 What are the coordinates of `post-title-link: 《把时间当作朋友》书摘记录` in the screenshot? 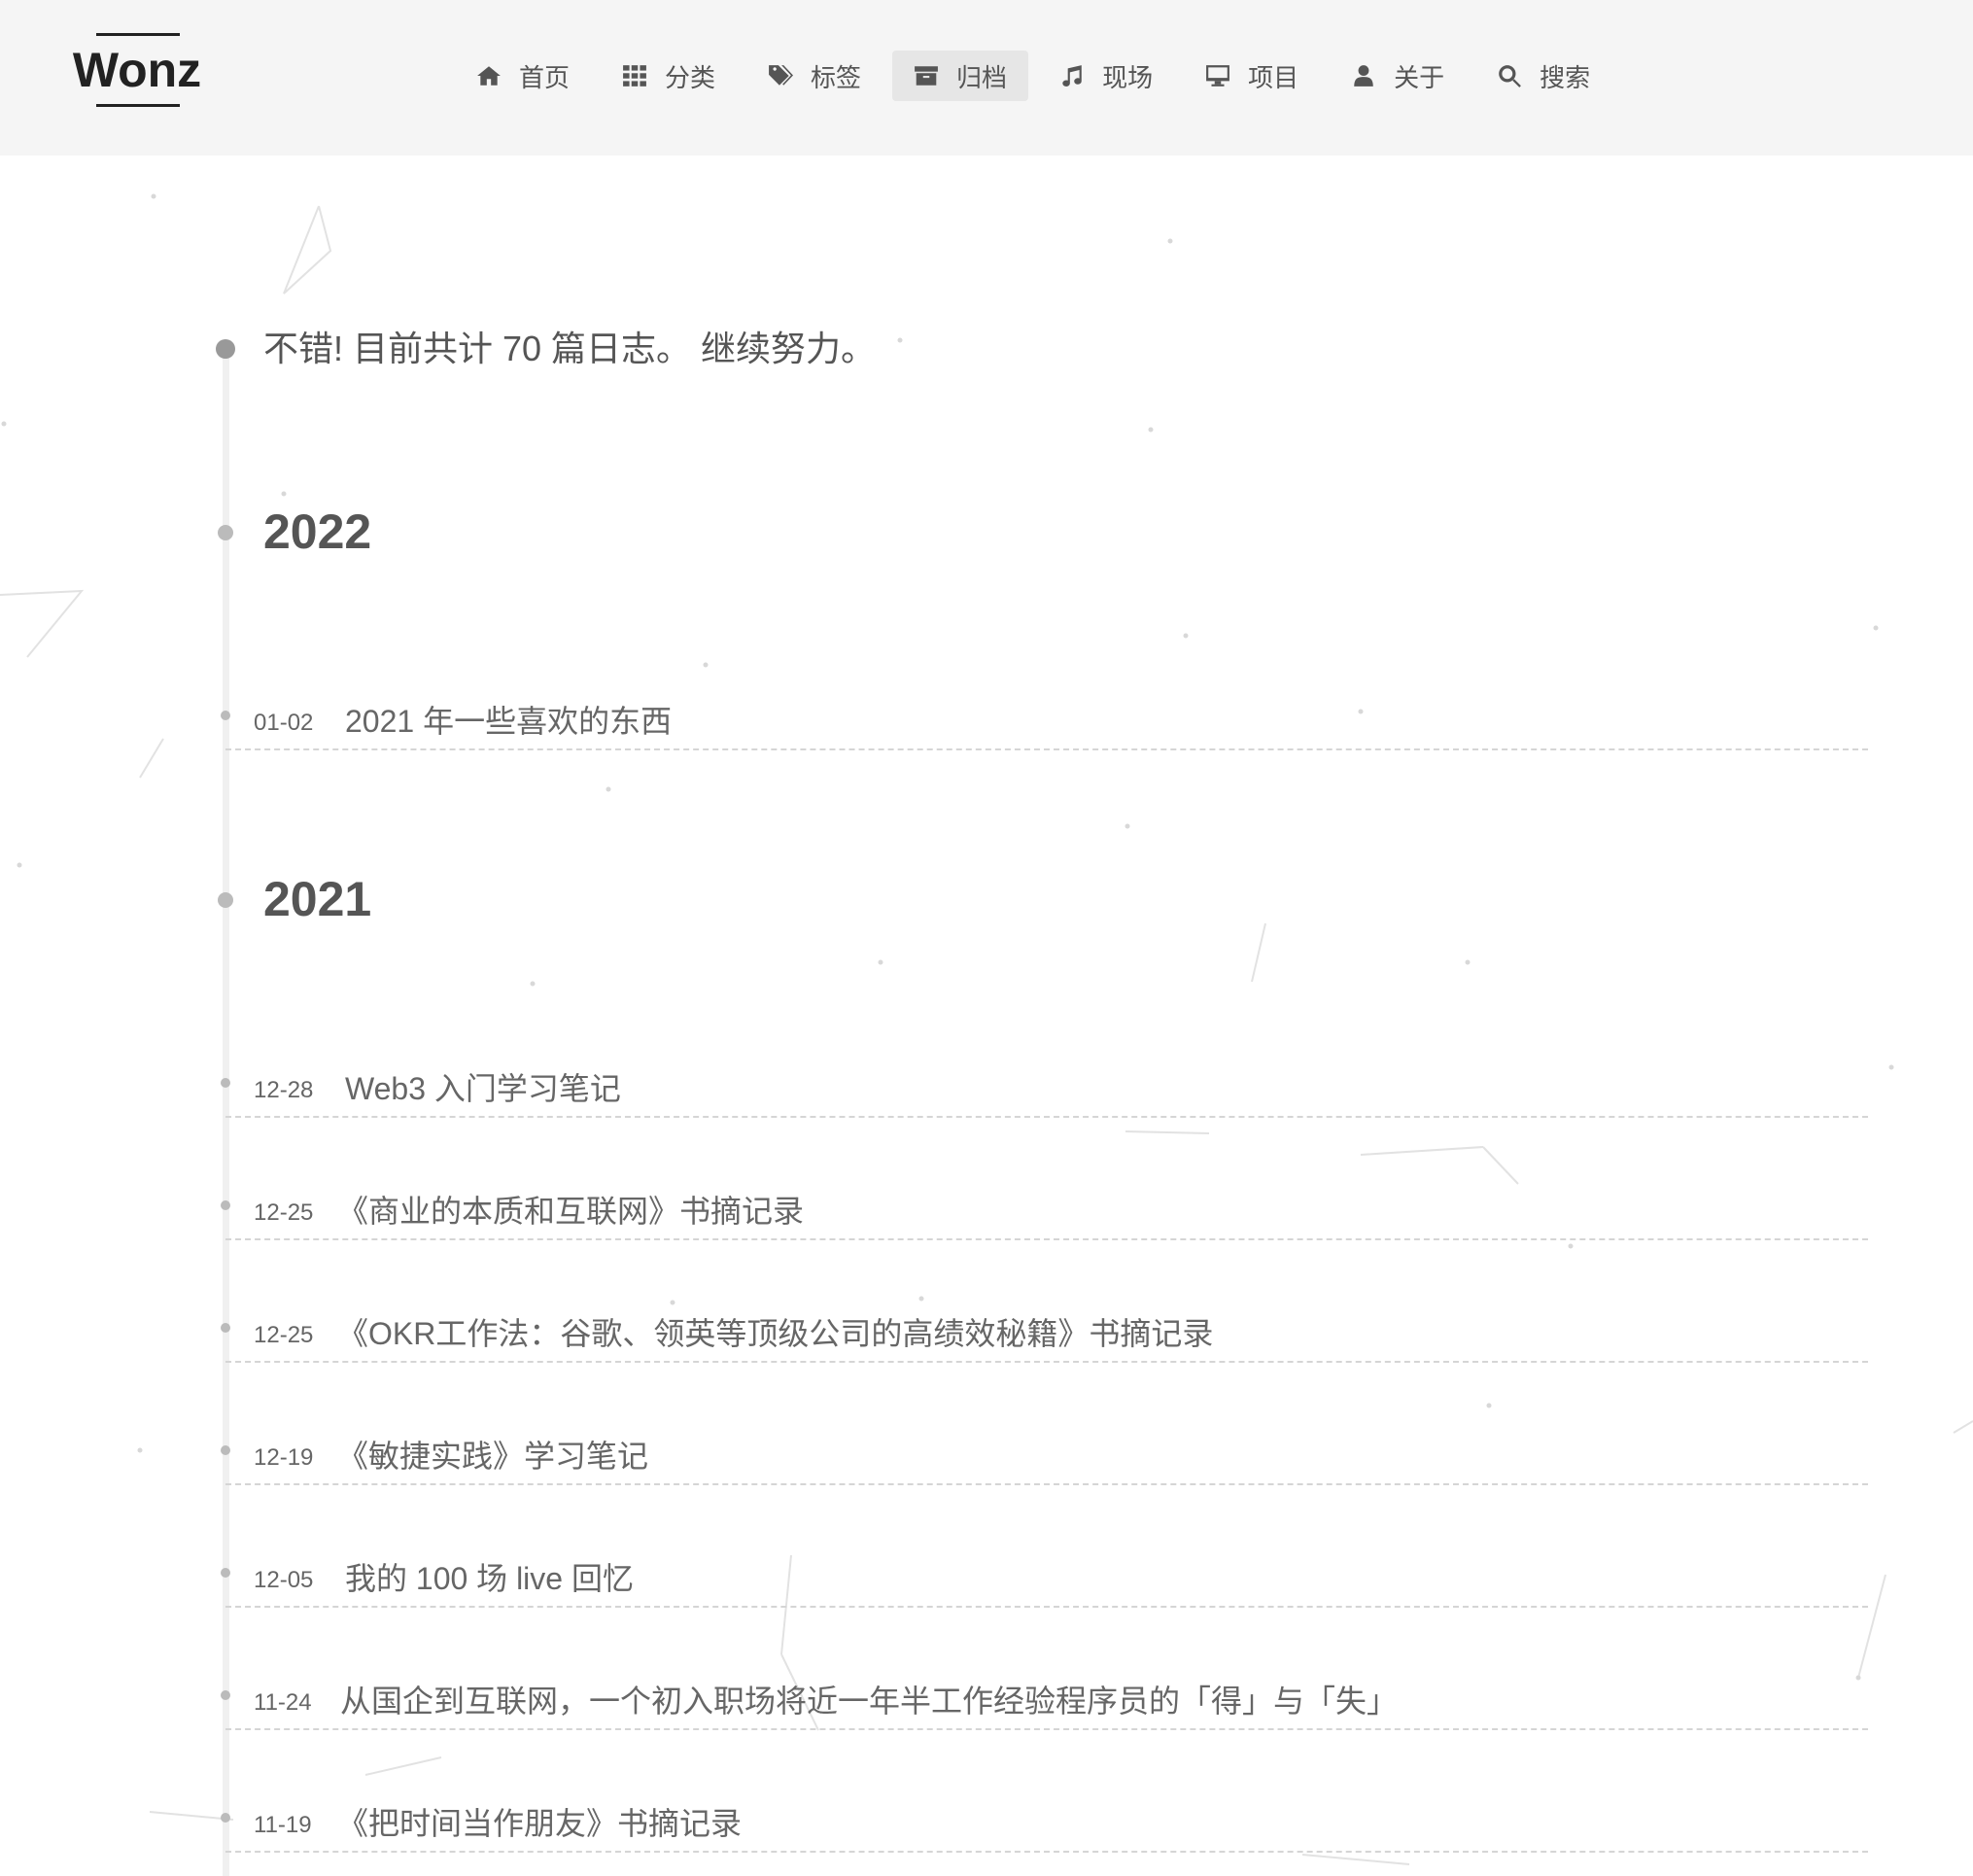 It's located at (539, 1821).